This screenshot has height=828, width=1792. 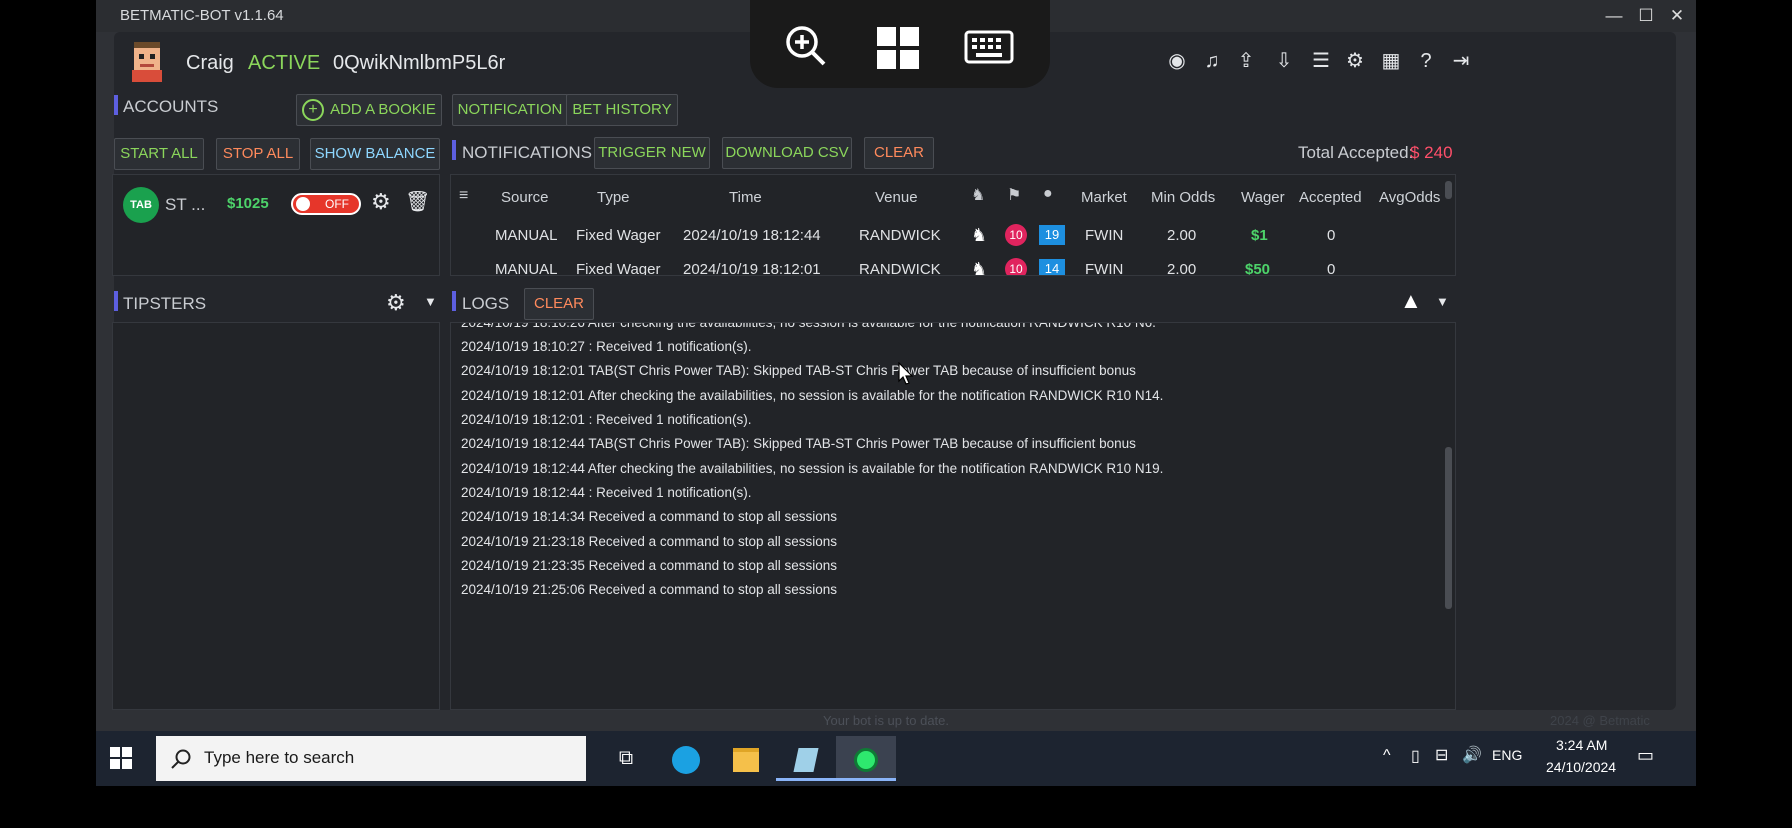 I want to click on trash-icon: 🗑, so click(x=417, y=201).